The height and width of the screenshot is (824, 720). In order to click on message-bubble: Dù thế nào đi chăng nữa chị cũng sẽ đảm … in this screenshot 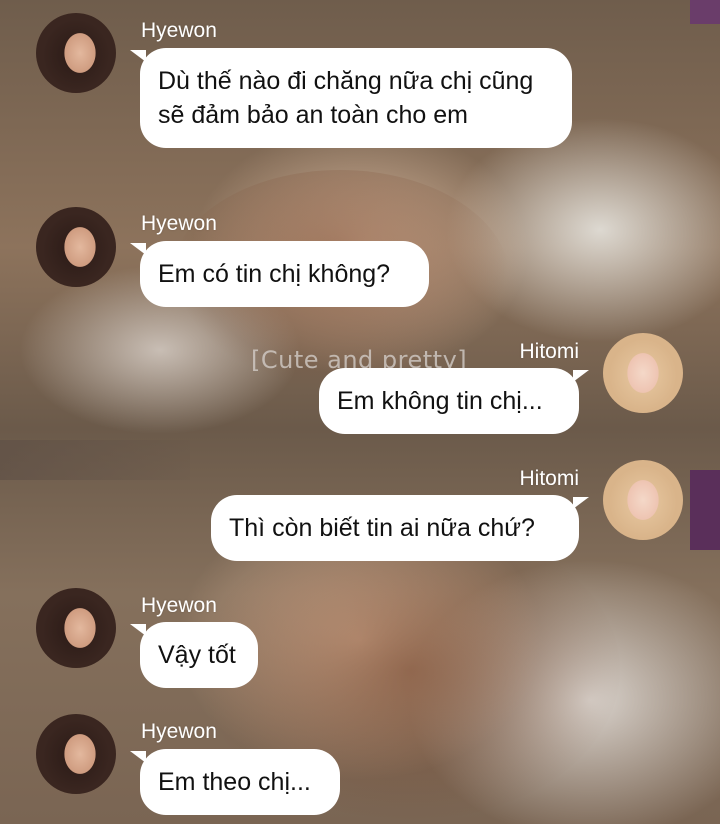, I will do `click(351, 98)`.